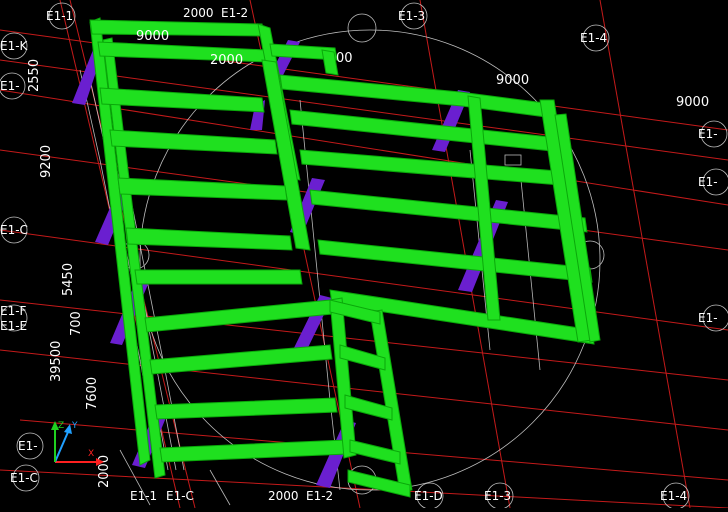 Image resolution: width=728 pixels, height=512 pixels. I want to click on dimension-text: 9200, so click(46, 161).